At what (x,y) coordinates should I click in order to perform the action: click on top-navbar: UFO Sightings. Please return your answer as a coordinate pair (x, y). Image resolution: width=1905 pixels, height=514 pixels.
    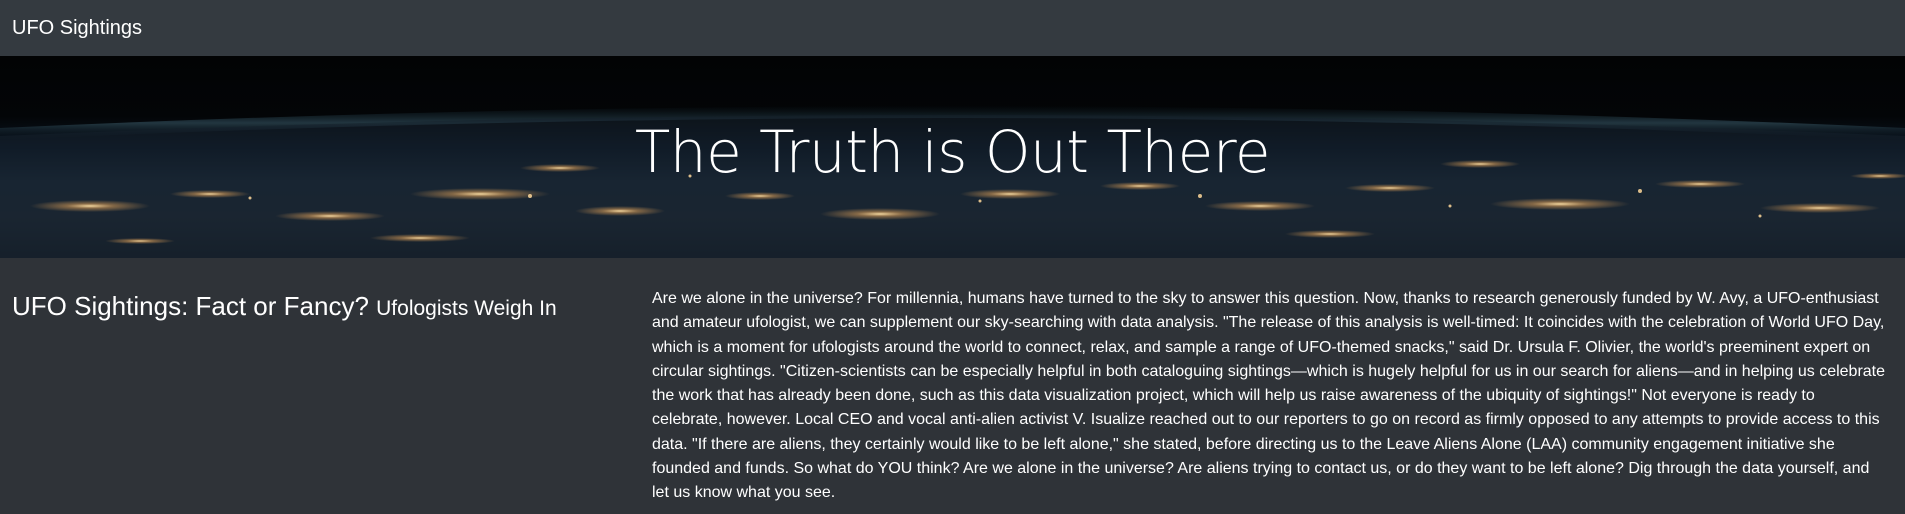
    Looking at the image, I should click on (952, 28).